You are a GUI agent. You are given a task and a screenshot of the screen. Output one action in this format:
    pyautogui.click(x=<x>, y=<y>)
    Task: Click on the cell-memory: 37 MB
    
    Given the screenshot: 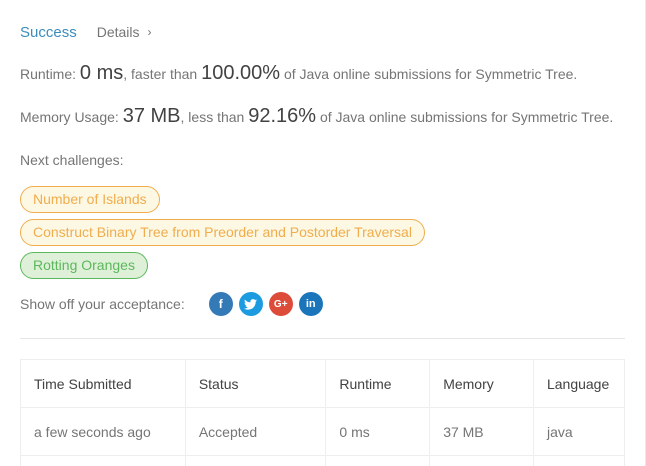 What is the action you would take?
    pyautogui.click(x=481, y=431)
    